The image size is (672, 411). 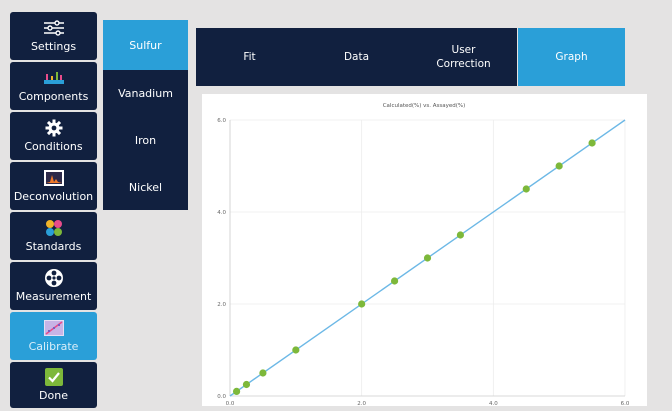 I want to click on y-tick-label: 6.0, so click(x=221, y=121).